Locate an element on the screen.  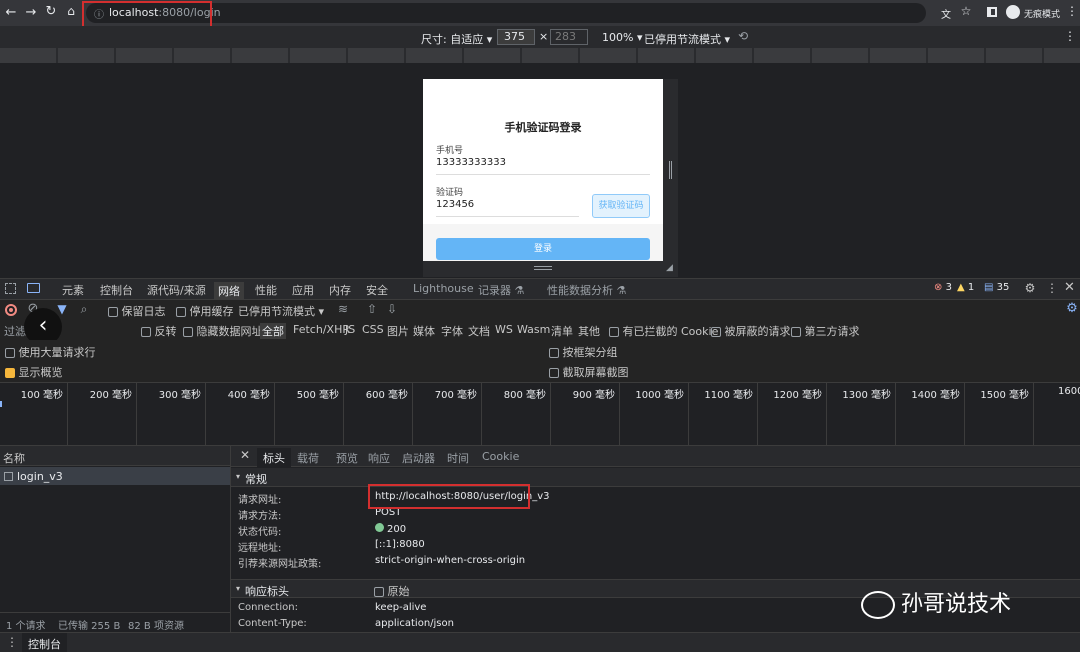
screenshots-checkbox: 截取屏幕截图 is located at coordinates (589, 372).